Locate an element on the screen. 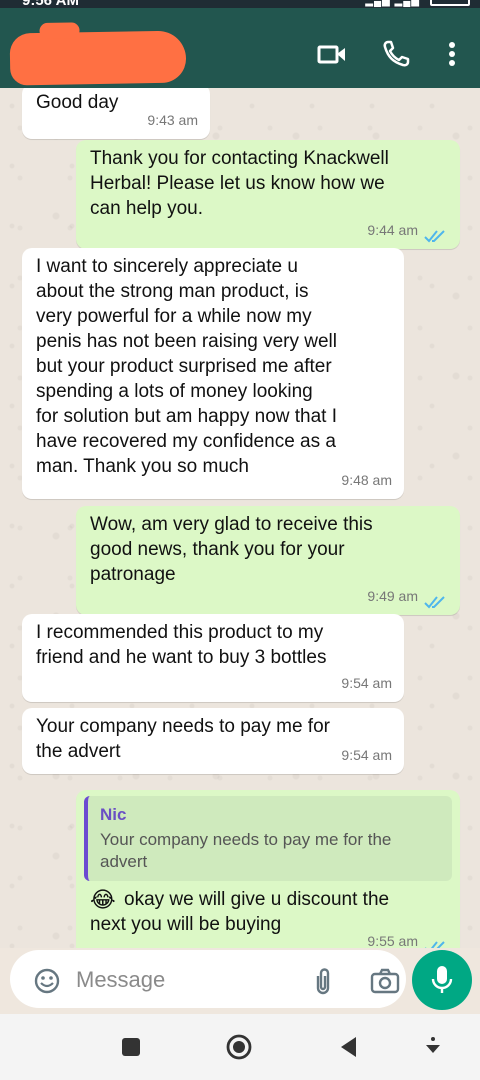 The image size is (480, 1080). message-input-container is located at coordinates (208, 979).